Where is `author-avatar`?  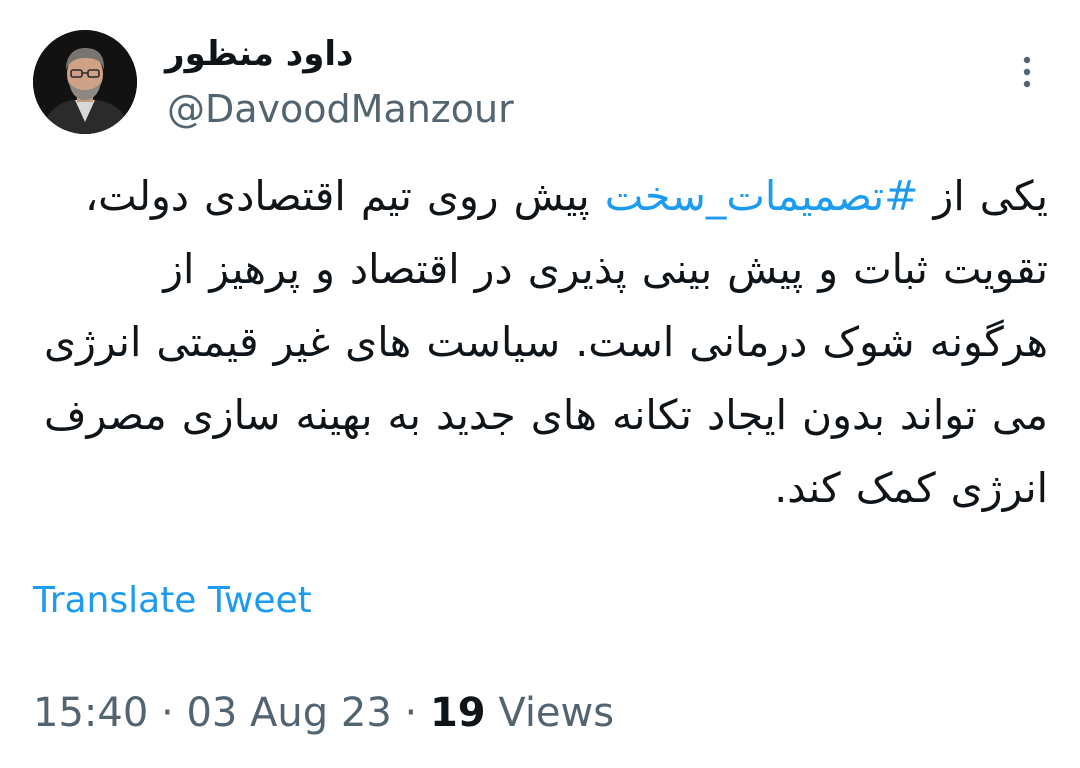
author-avatar is located at coordinates (85, 82).